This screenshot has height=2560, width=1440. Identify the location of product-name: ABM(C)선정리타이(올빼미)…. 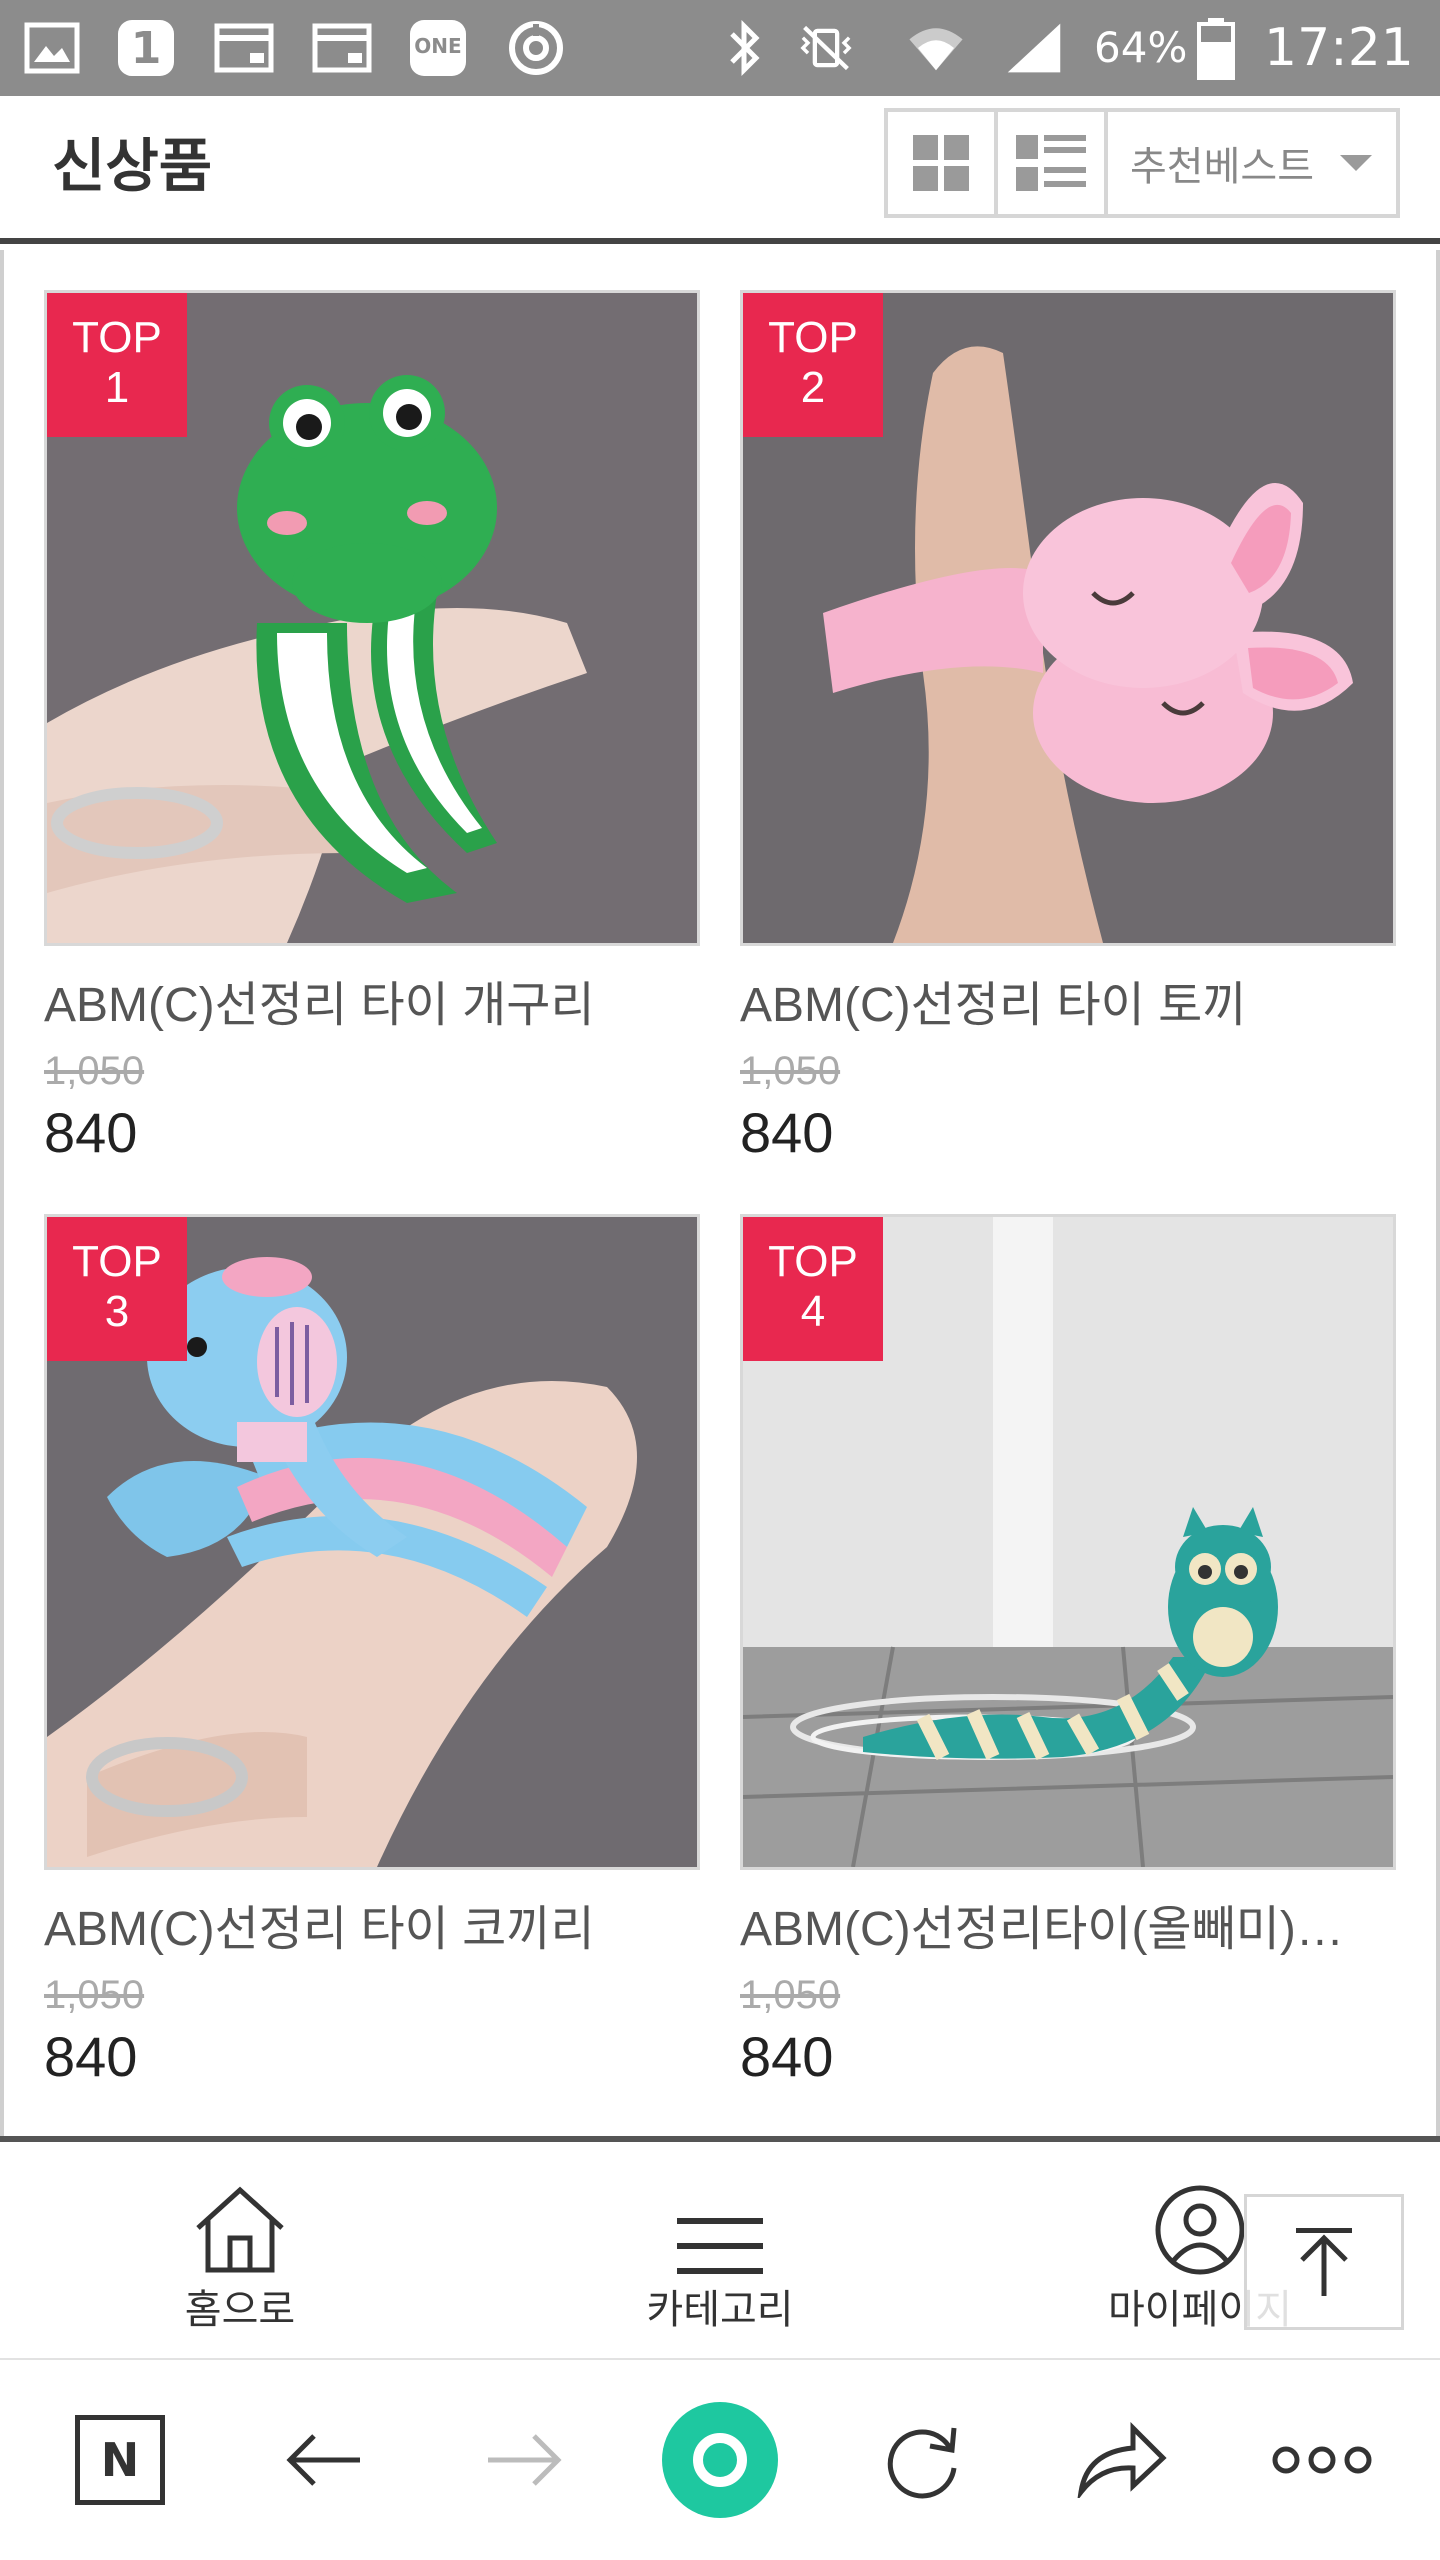
(1068, 1930).